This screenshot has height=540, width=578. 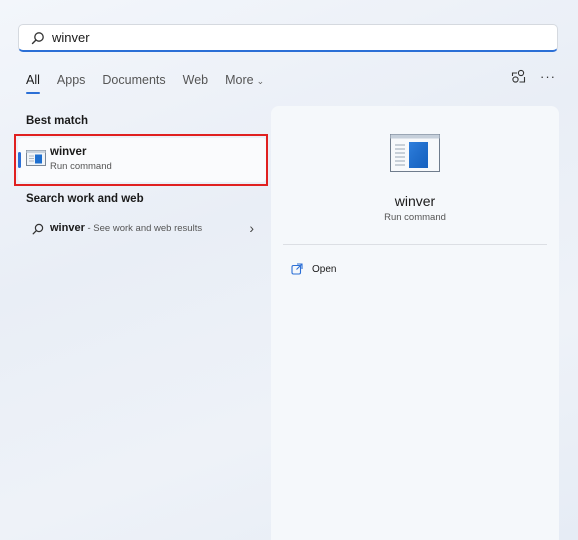 What do you see at coordinates (141, 160) in the screenshot?
I see `highlight-annotation` at bounding box center [141, 160].